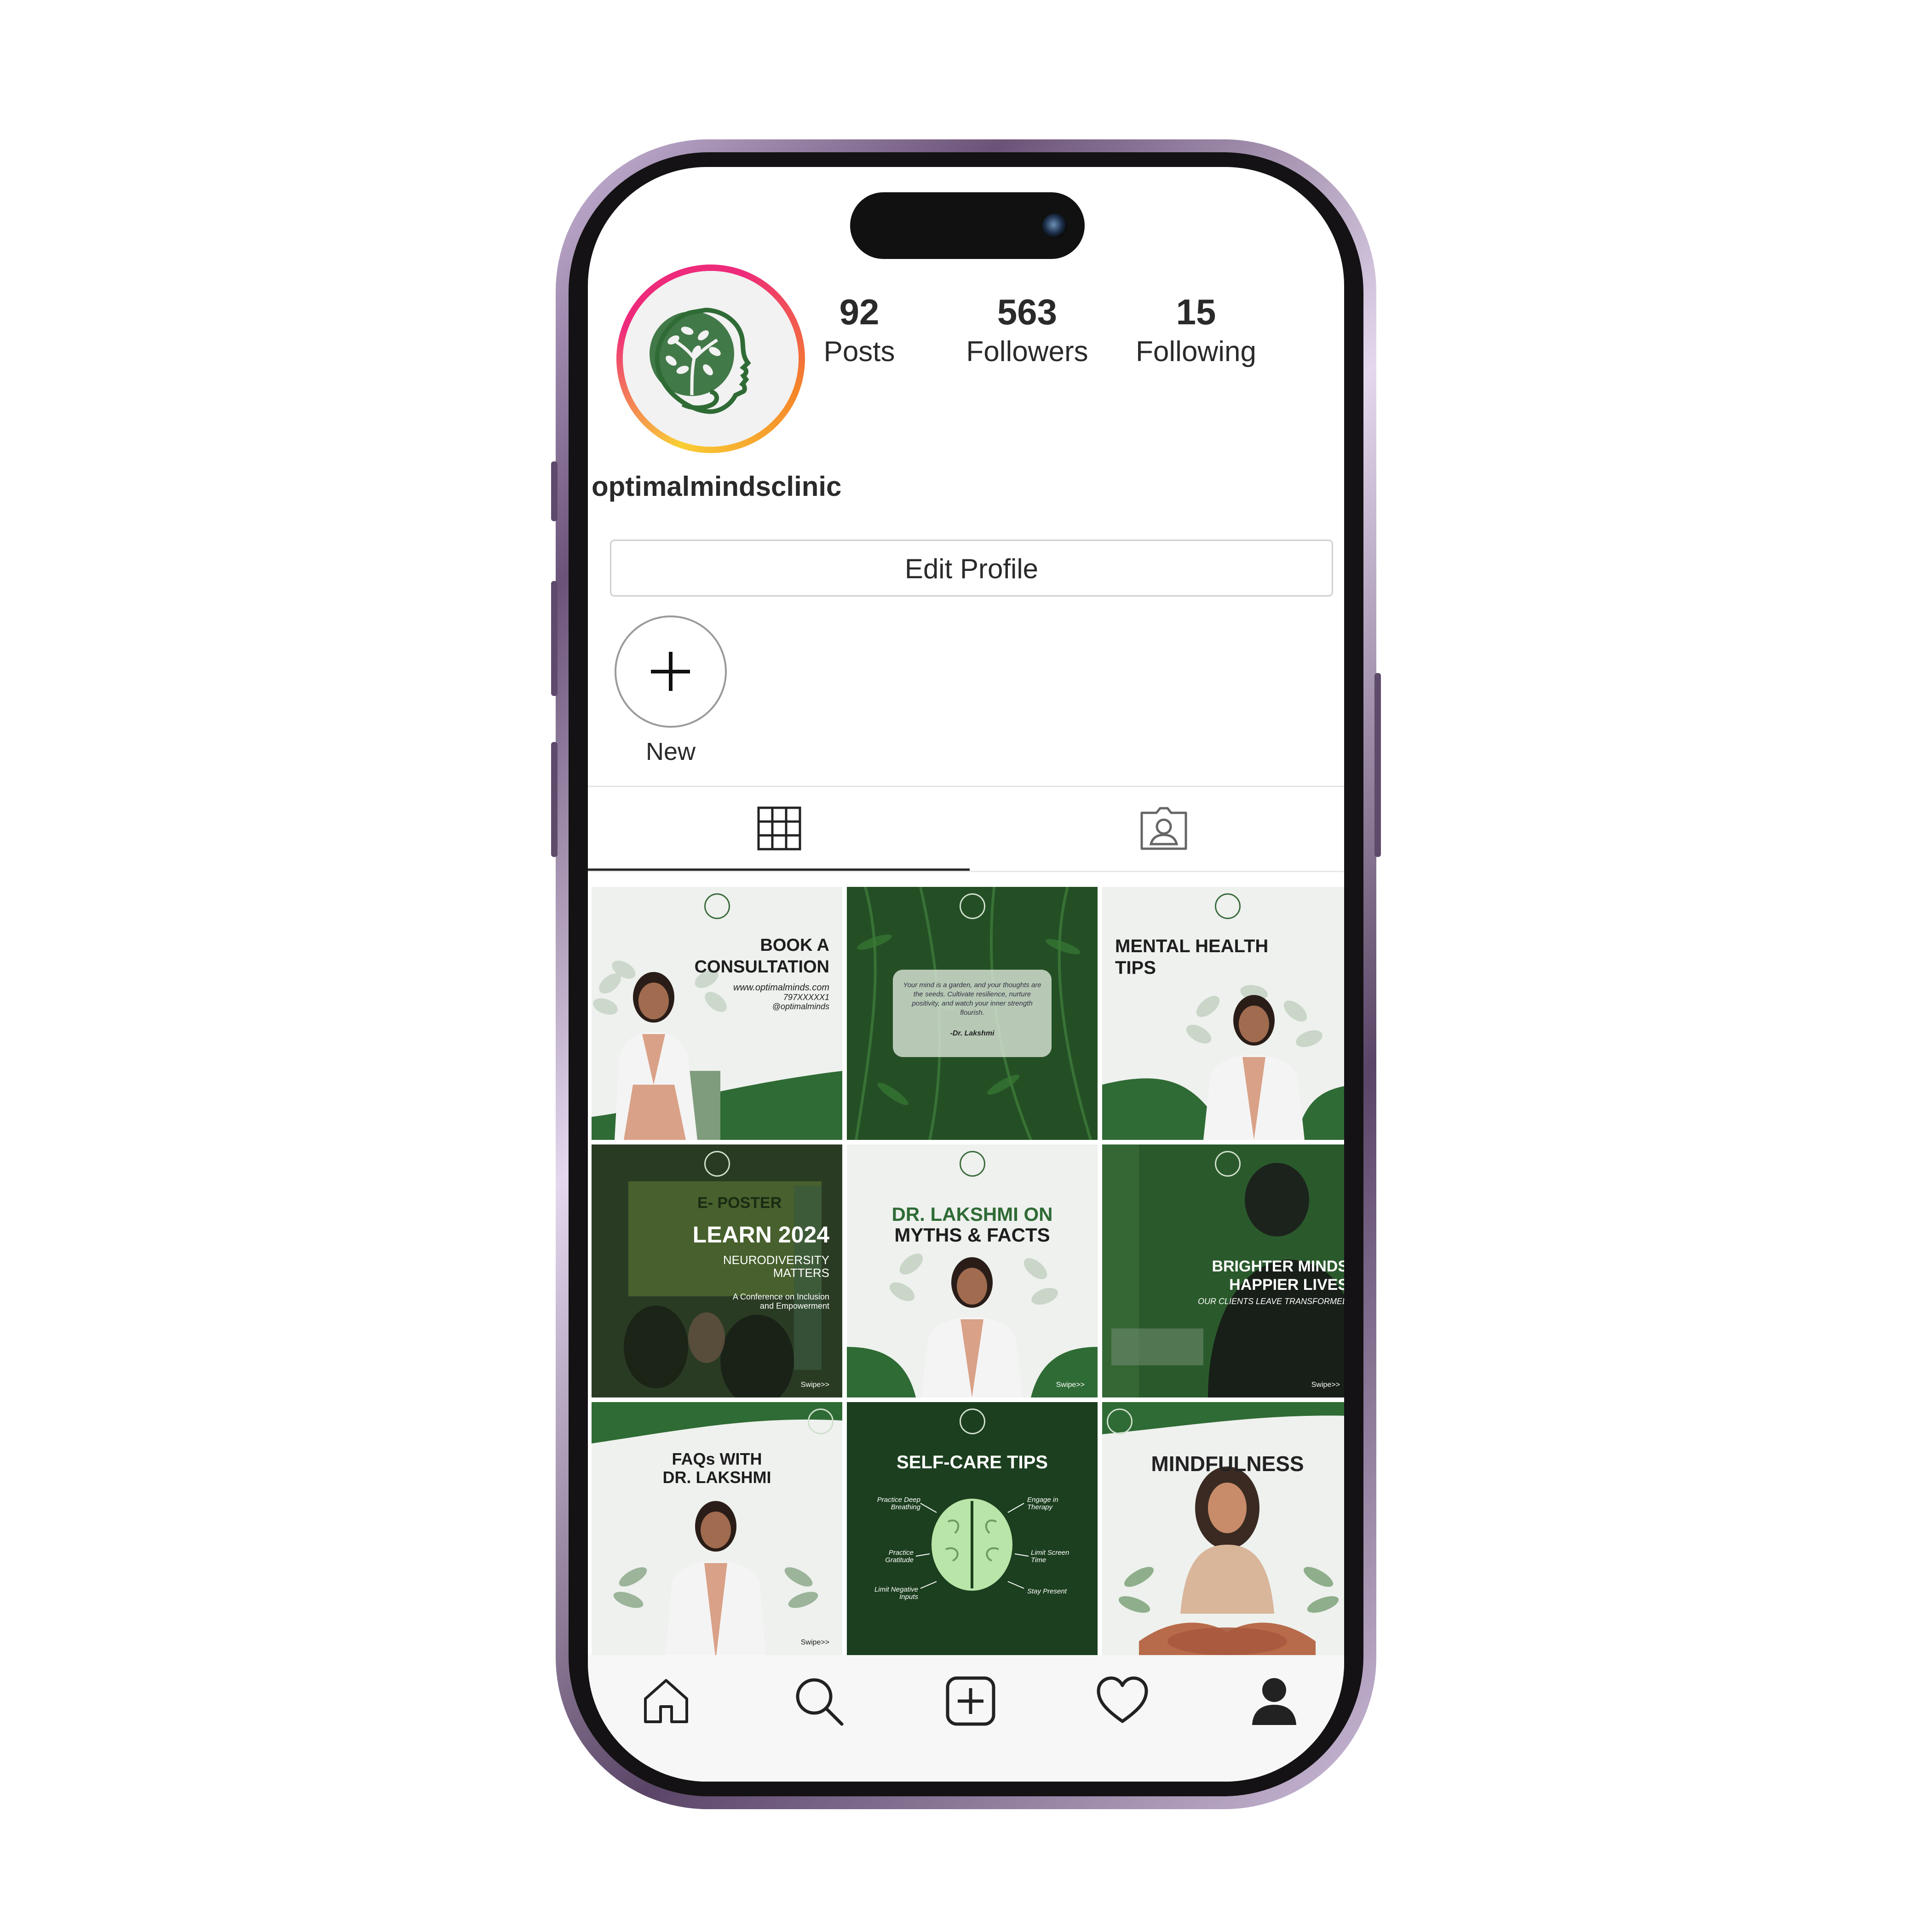  What do you see at coordinates (717, 1458) in the screenshot?
I see `post-title-line1: FAQs WITH` at bounding box center [717, 1458].